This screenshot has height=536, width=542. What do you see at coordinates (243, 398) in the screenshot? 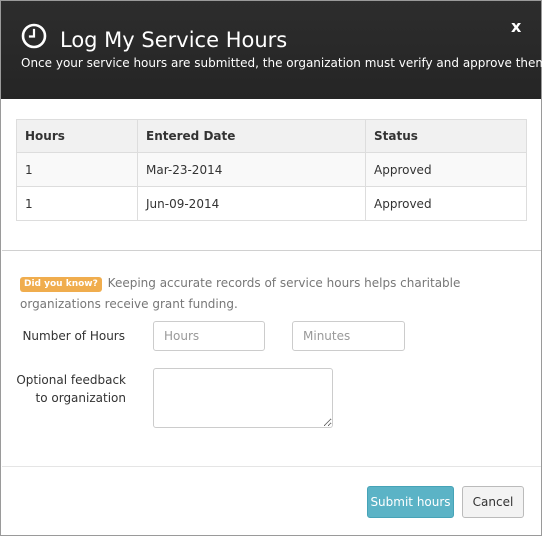
I see `feedback-textarea` at bounding box center [243, 398].